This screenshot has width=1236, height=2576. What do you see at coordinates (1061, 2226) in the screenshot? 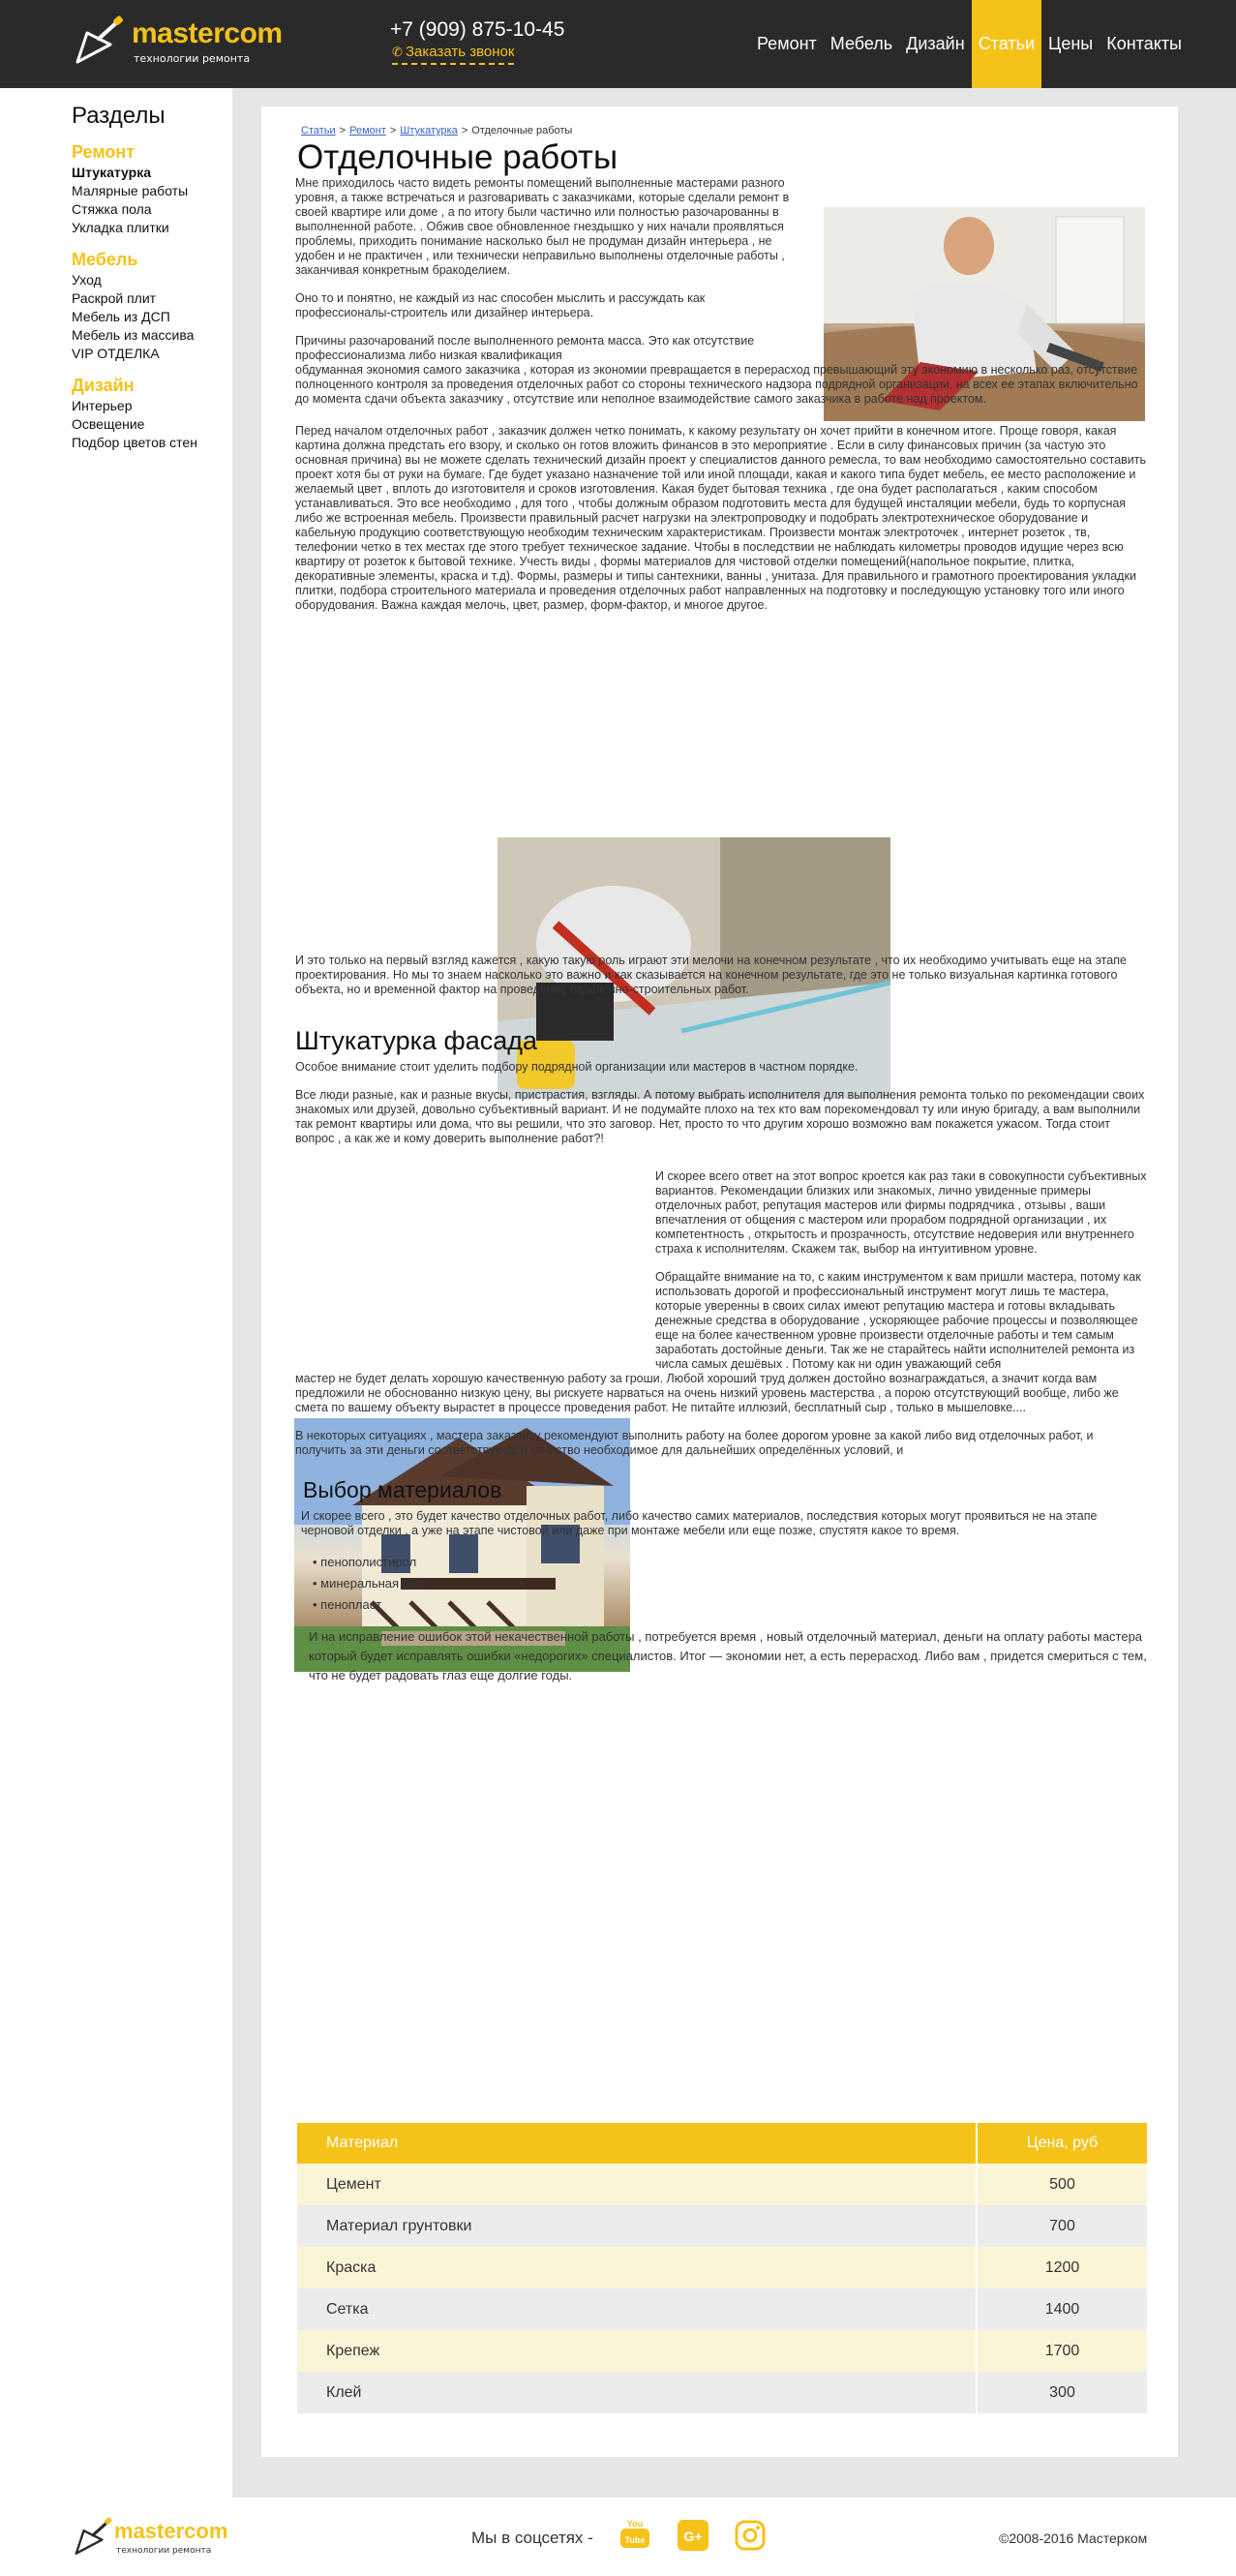
I see `price-cell: 700` at bounding box center [1061, 2226].